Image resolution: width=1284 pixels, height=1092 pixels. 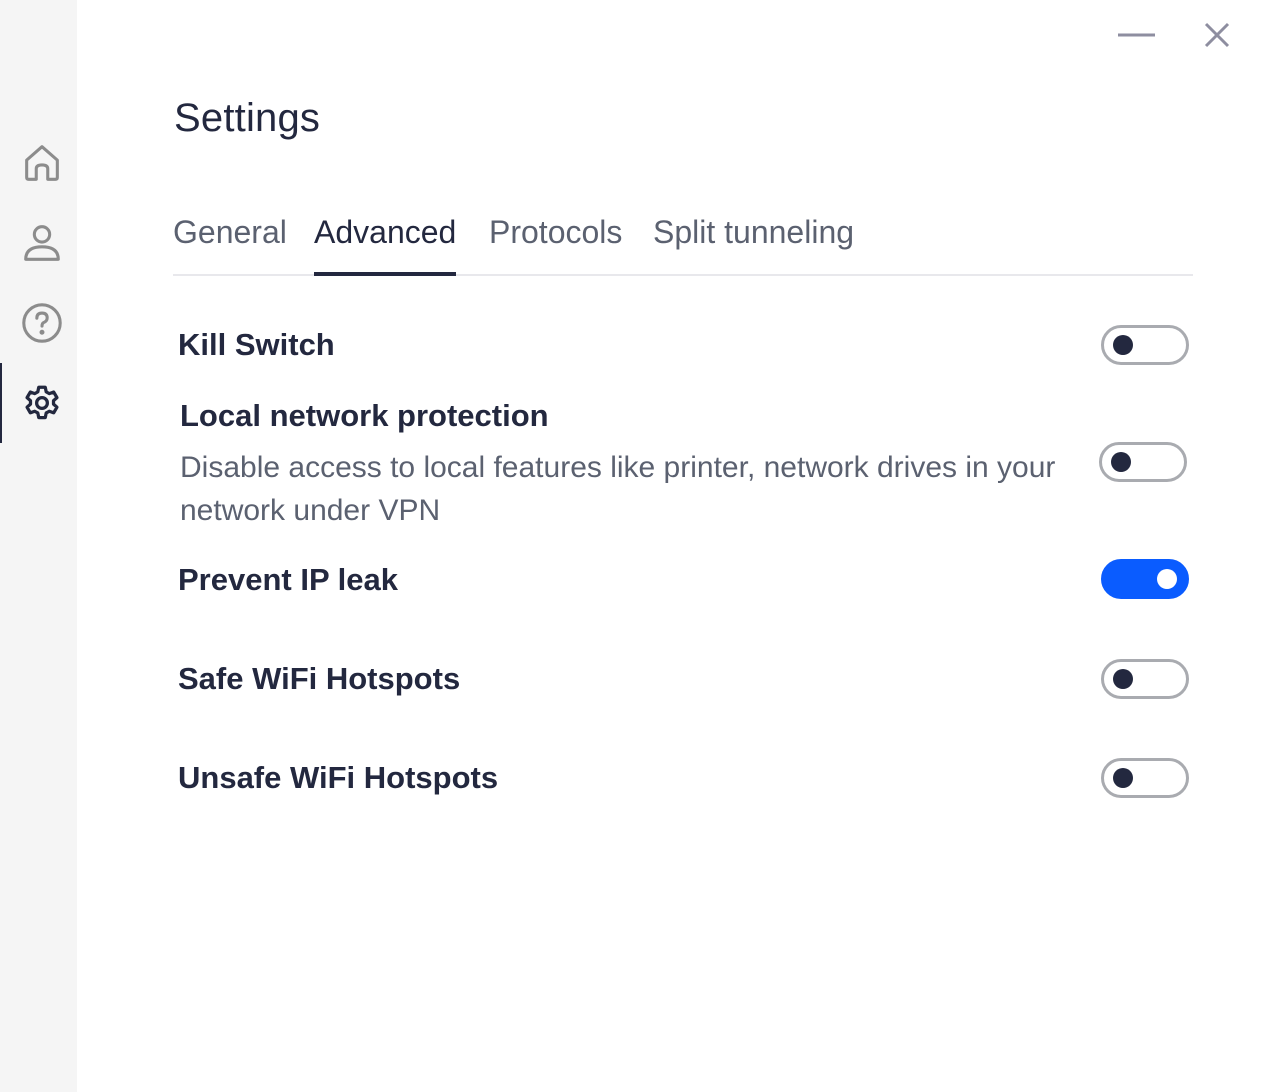 What do you see at coordinates (41, 402) in the screenshot?
I see `gear-icon` at bounding box center [41, 402].